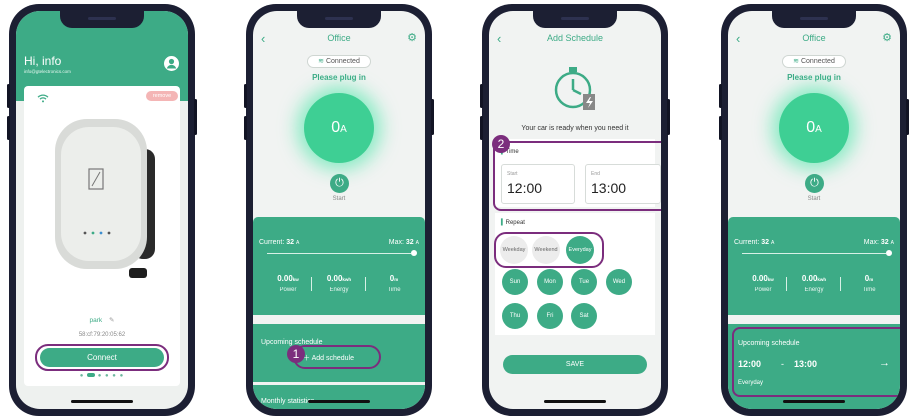  What do you see at coordinates (296, 354) in the screenshot?
I see `step-badge: 1` at bounding box center [296, 354].